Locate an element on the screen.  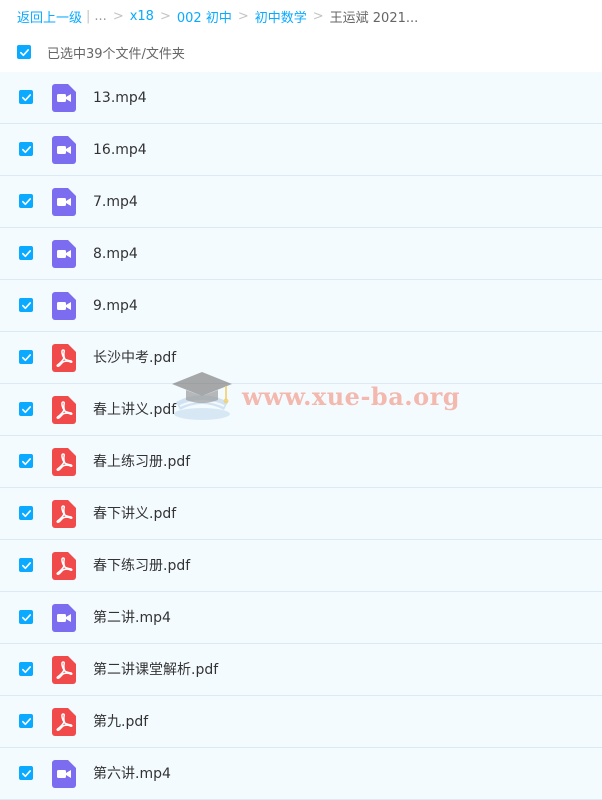
file-name: 春上练习册.pdf is located at coordinates (141, 462).